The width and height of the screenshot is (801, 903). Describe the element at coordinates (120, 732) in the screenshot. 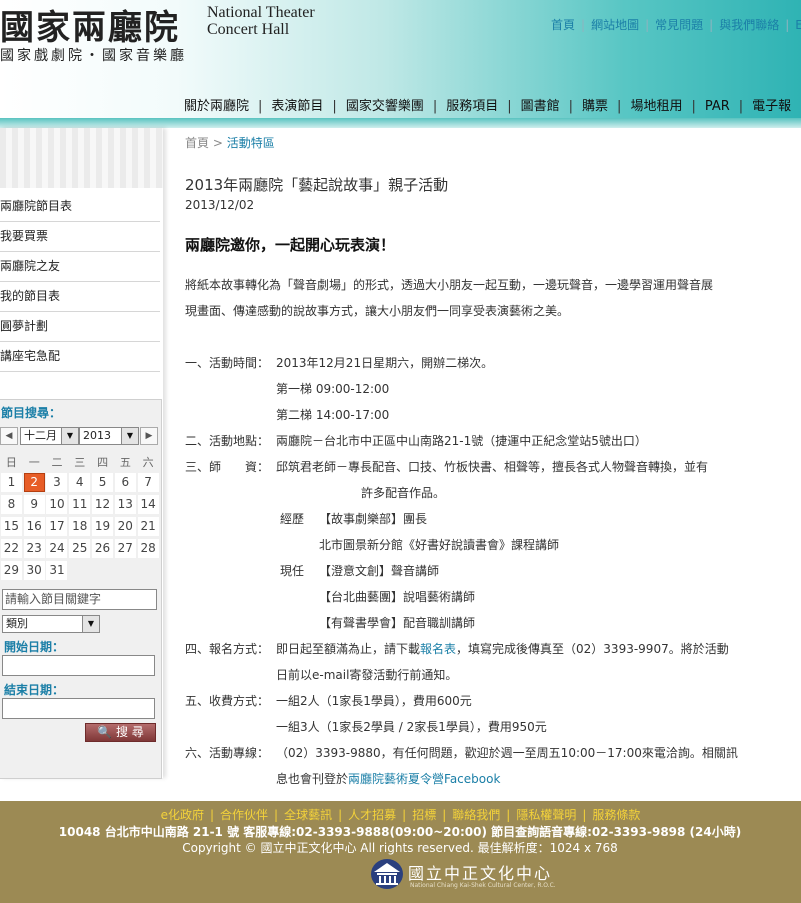

I see `search-button: 🔍 搜 尋` at that location.